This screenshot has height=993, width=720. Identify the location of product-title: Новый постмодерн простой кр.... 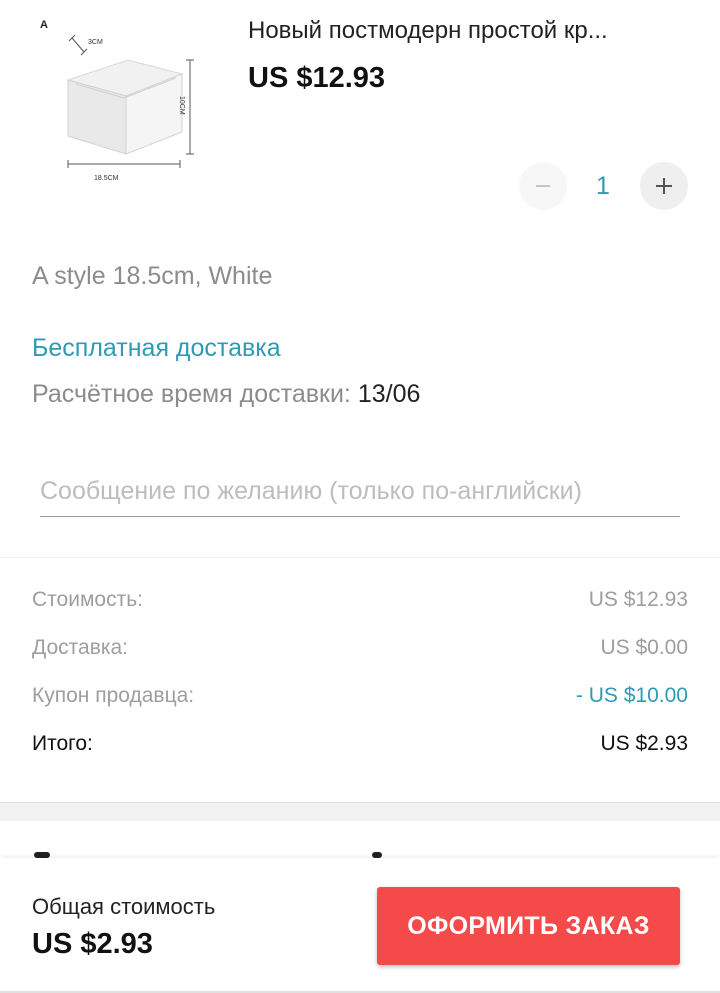
(468, 31).